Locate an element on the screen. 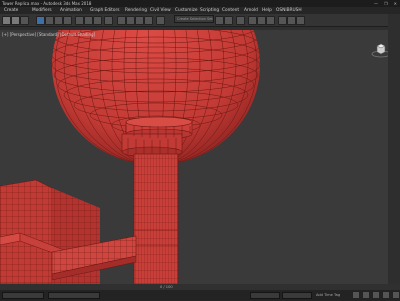 Image resolution: width=400 pixels, height=301 pixels. percent-snap-icon is located at coordinates (139, 20).